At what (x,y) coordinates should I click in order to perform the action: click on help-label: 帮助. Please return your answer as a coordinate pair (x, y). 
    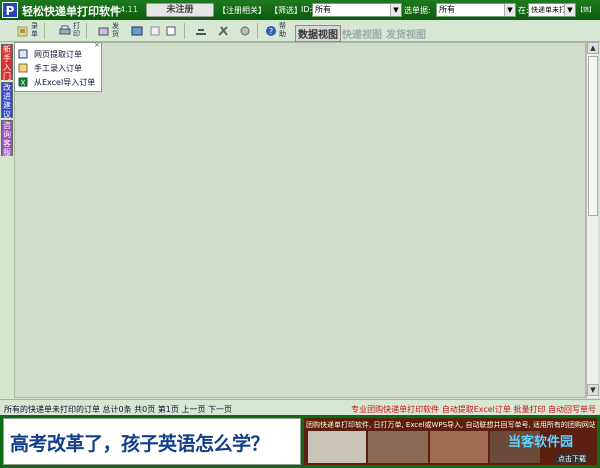
    Looking at the image, I should click on (282, 30).